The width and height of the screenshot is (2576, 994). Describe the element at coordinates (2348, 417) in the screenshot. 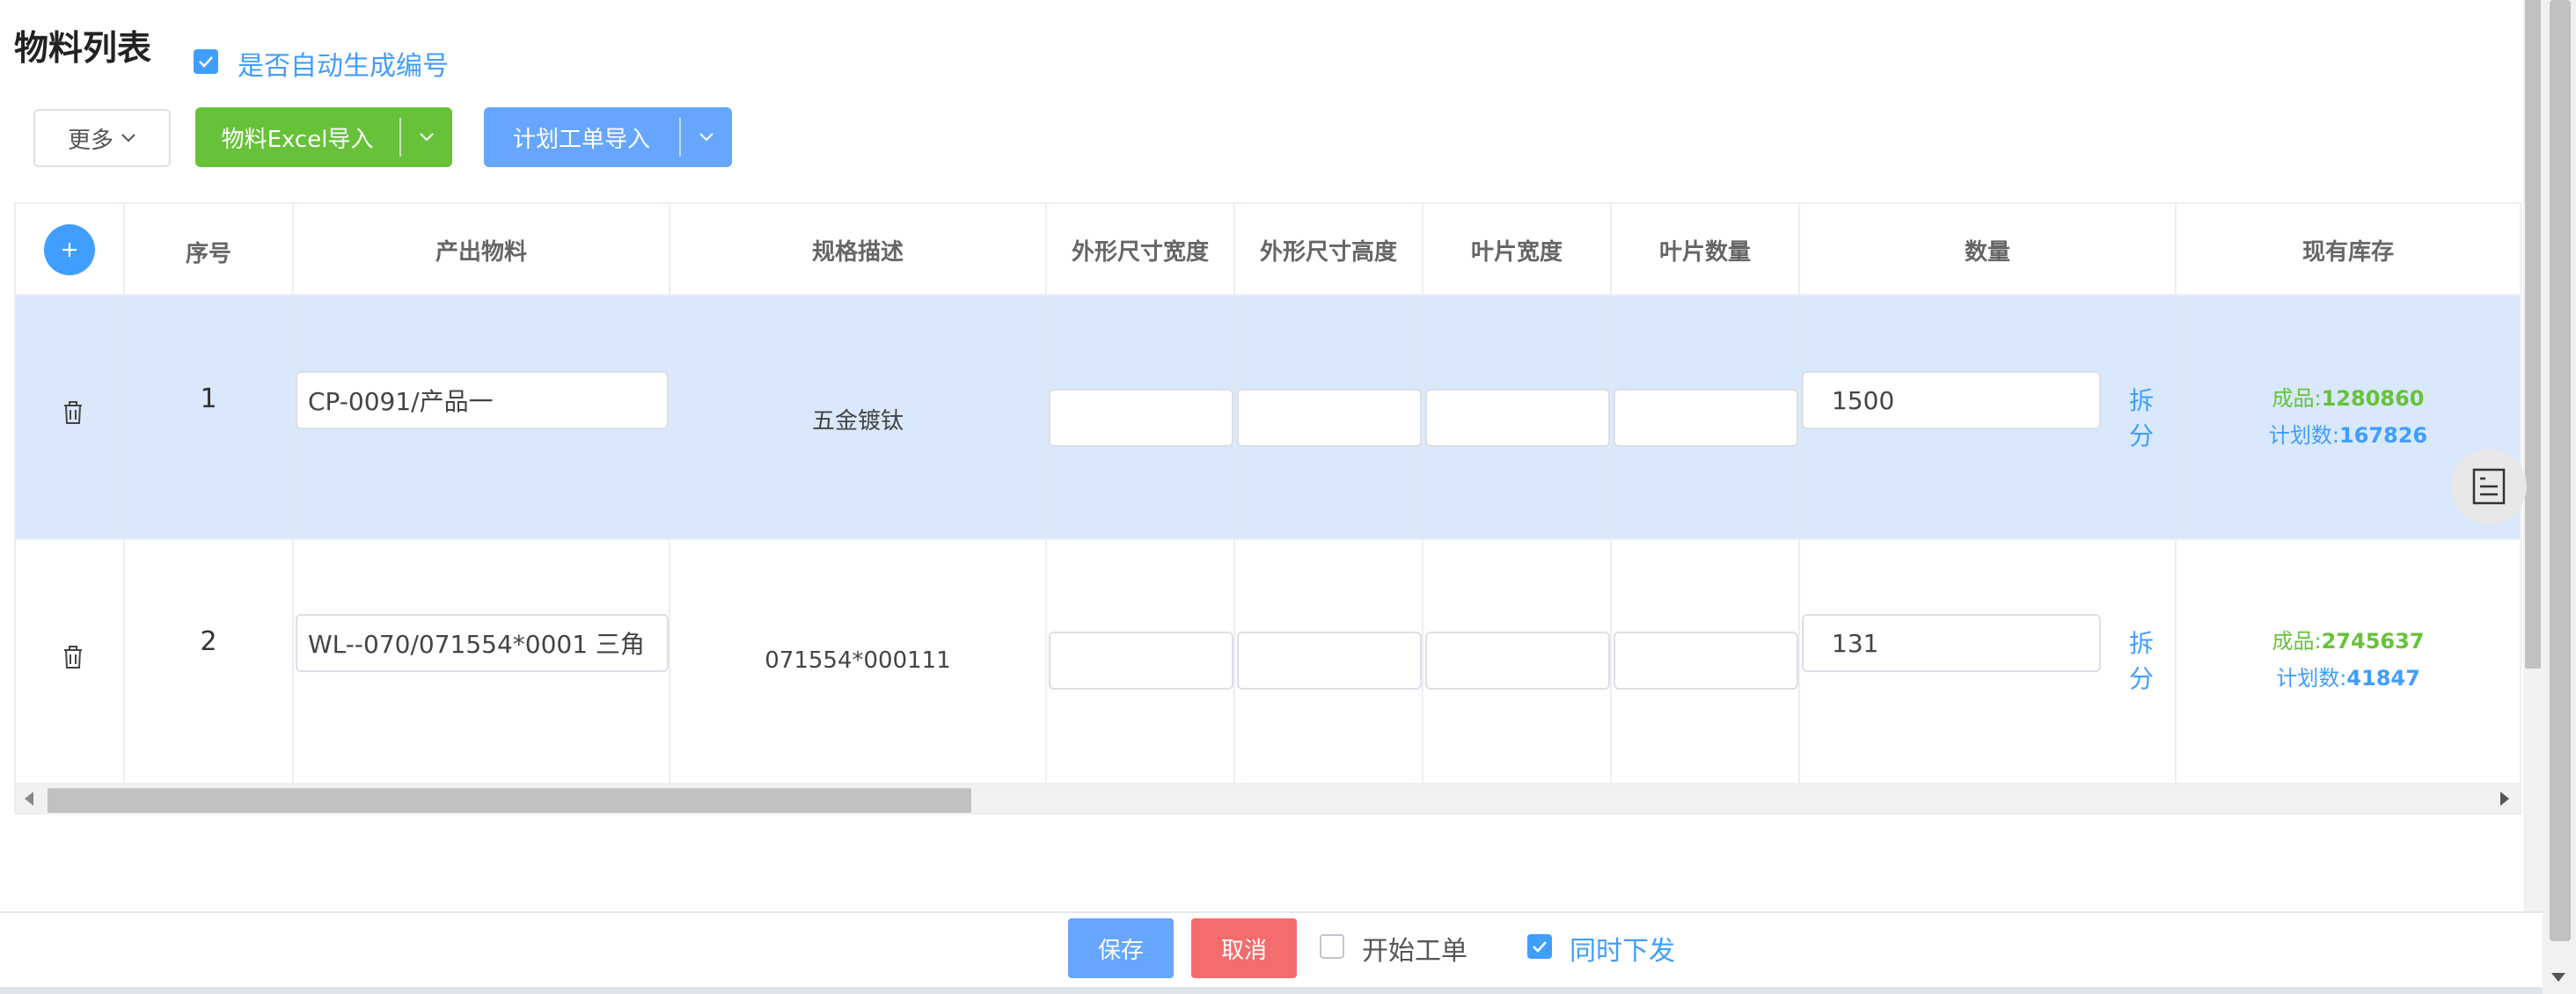

I see `stock-info: 成品:1280860 计划数:167826` at that location.